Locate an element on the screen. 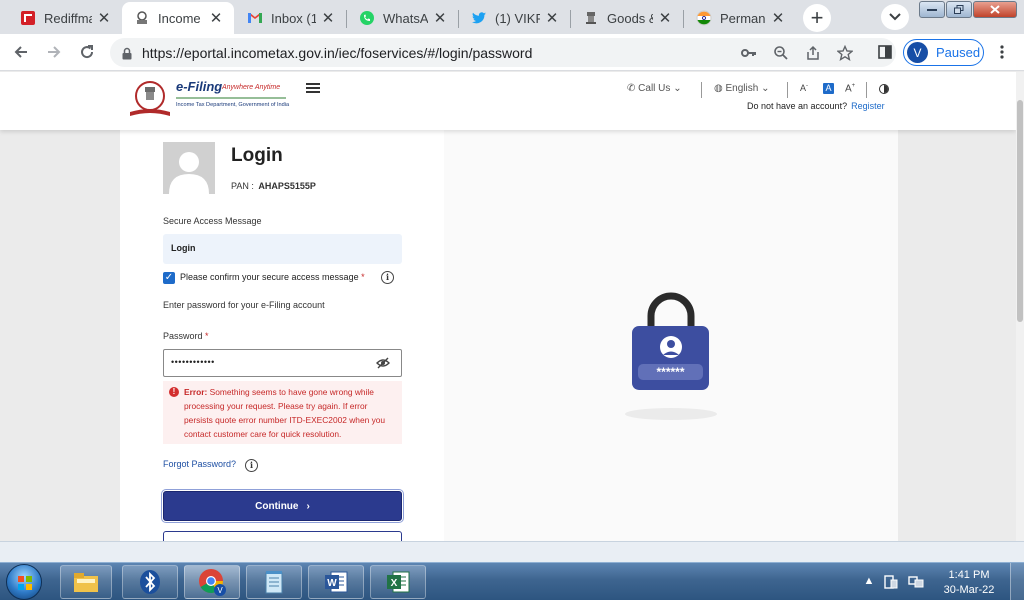 Image resolution: width=1024 pixels, height=600 pixels. eye-off-icon is located at coordinates (383, 363).